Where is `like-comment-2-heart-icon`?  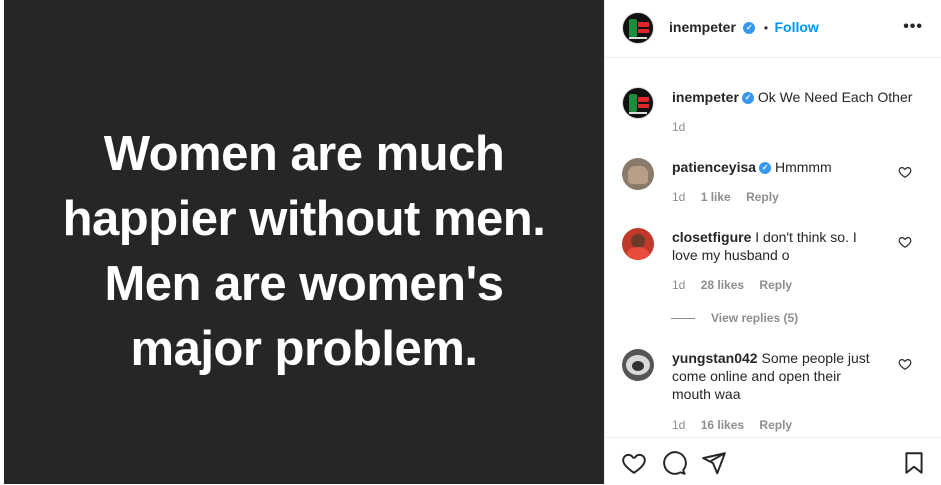 like-comment-2-heart-icon is located at coordinates (905, 242).